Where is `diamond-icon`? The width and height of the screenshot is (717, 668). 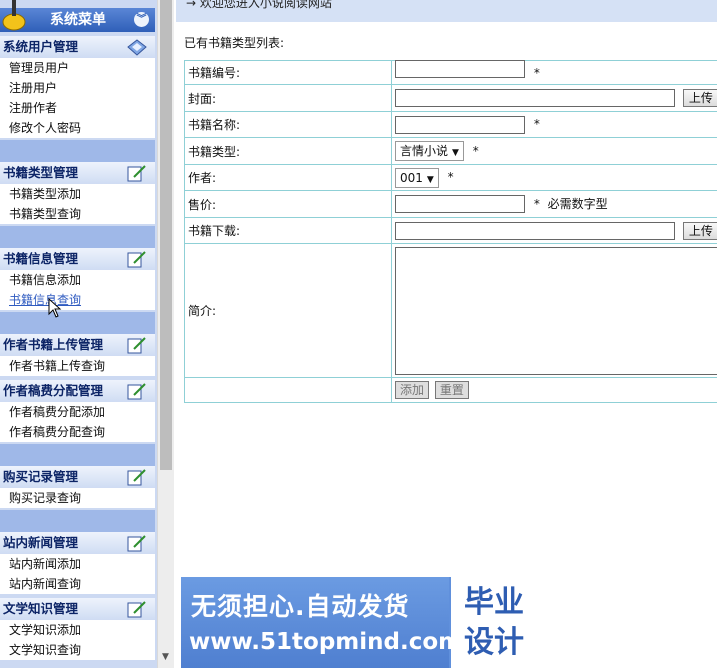 diamond-icon is located at coordinates (137, 47).